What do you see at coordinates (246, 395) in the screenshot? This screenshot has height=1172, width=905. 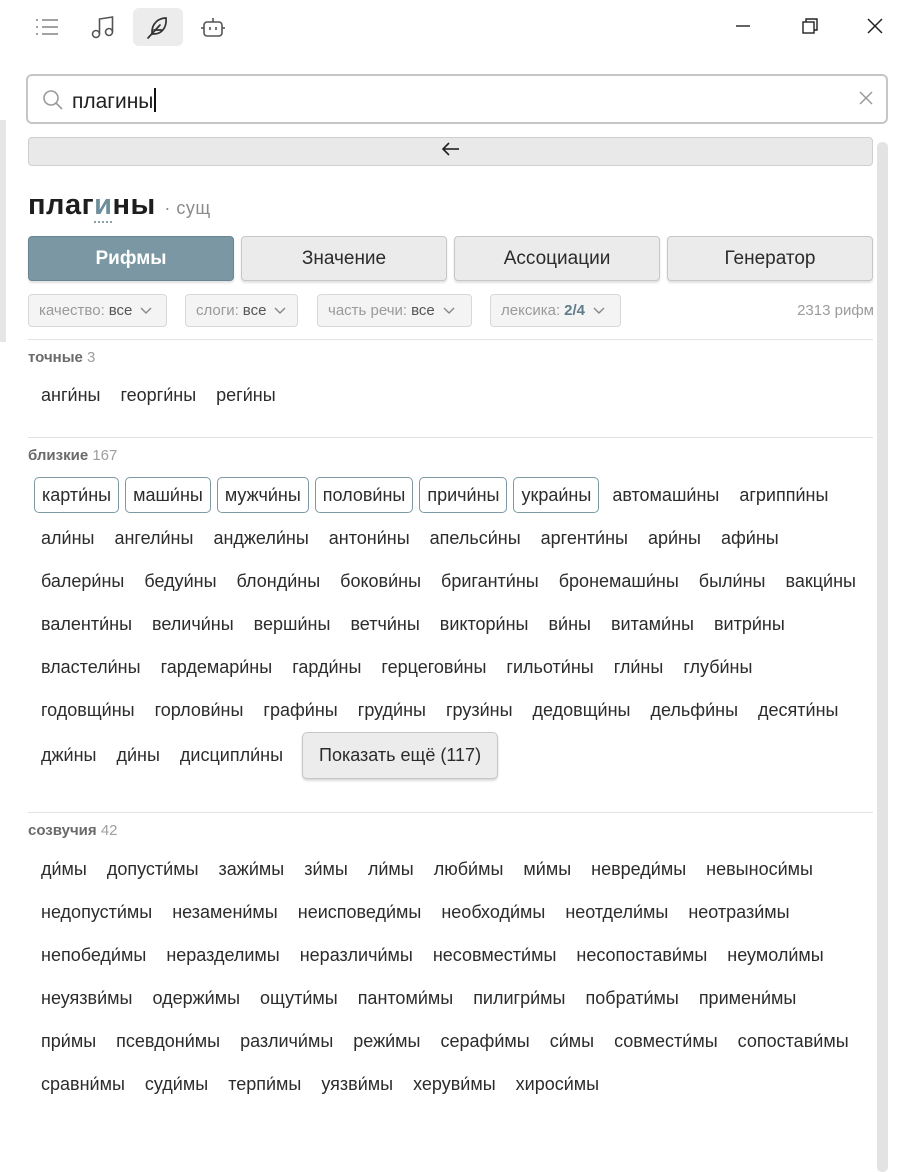 I see `rhyme-word: реги́ны` at bounding box center [246, 395].